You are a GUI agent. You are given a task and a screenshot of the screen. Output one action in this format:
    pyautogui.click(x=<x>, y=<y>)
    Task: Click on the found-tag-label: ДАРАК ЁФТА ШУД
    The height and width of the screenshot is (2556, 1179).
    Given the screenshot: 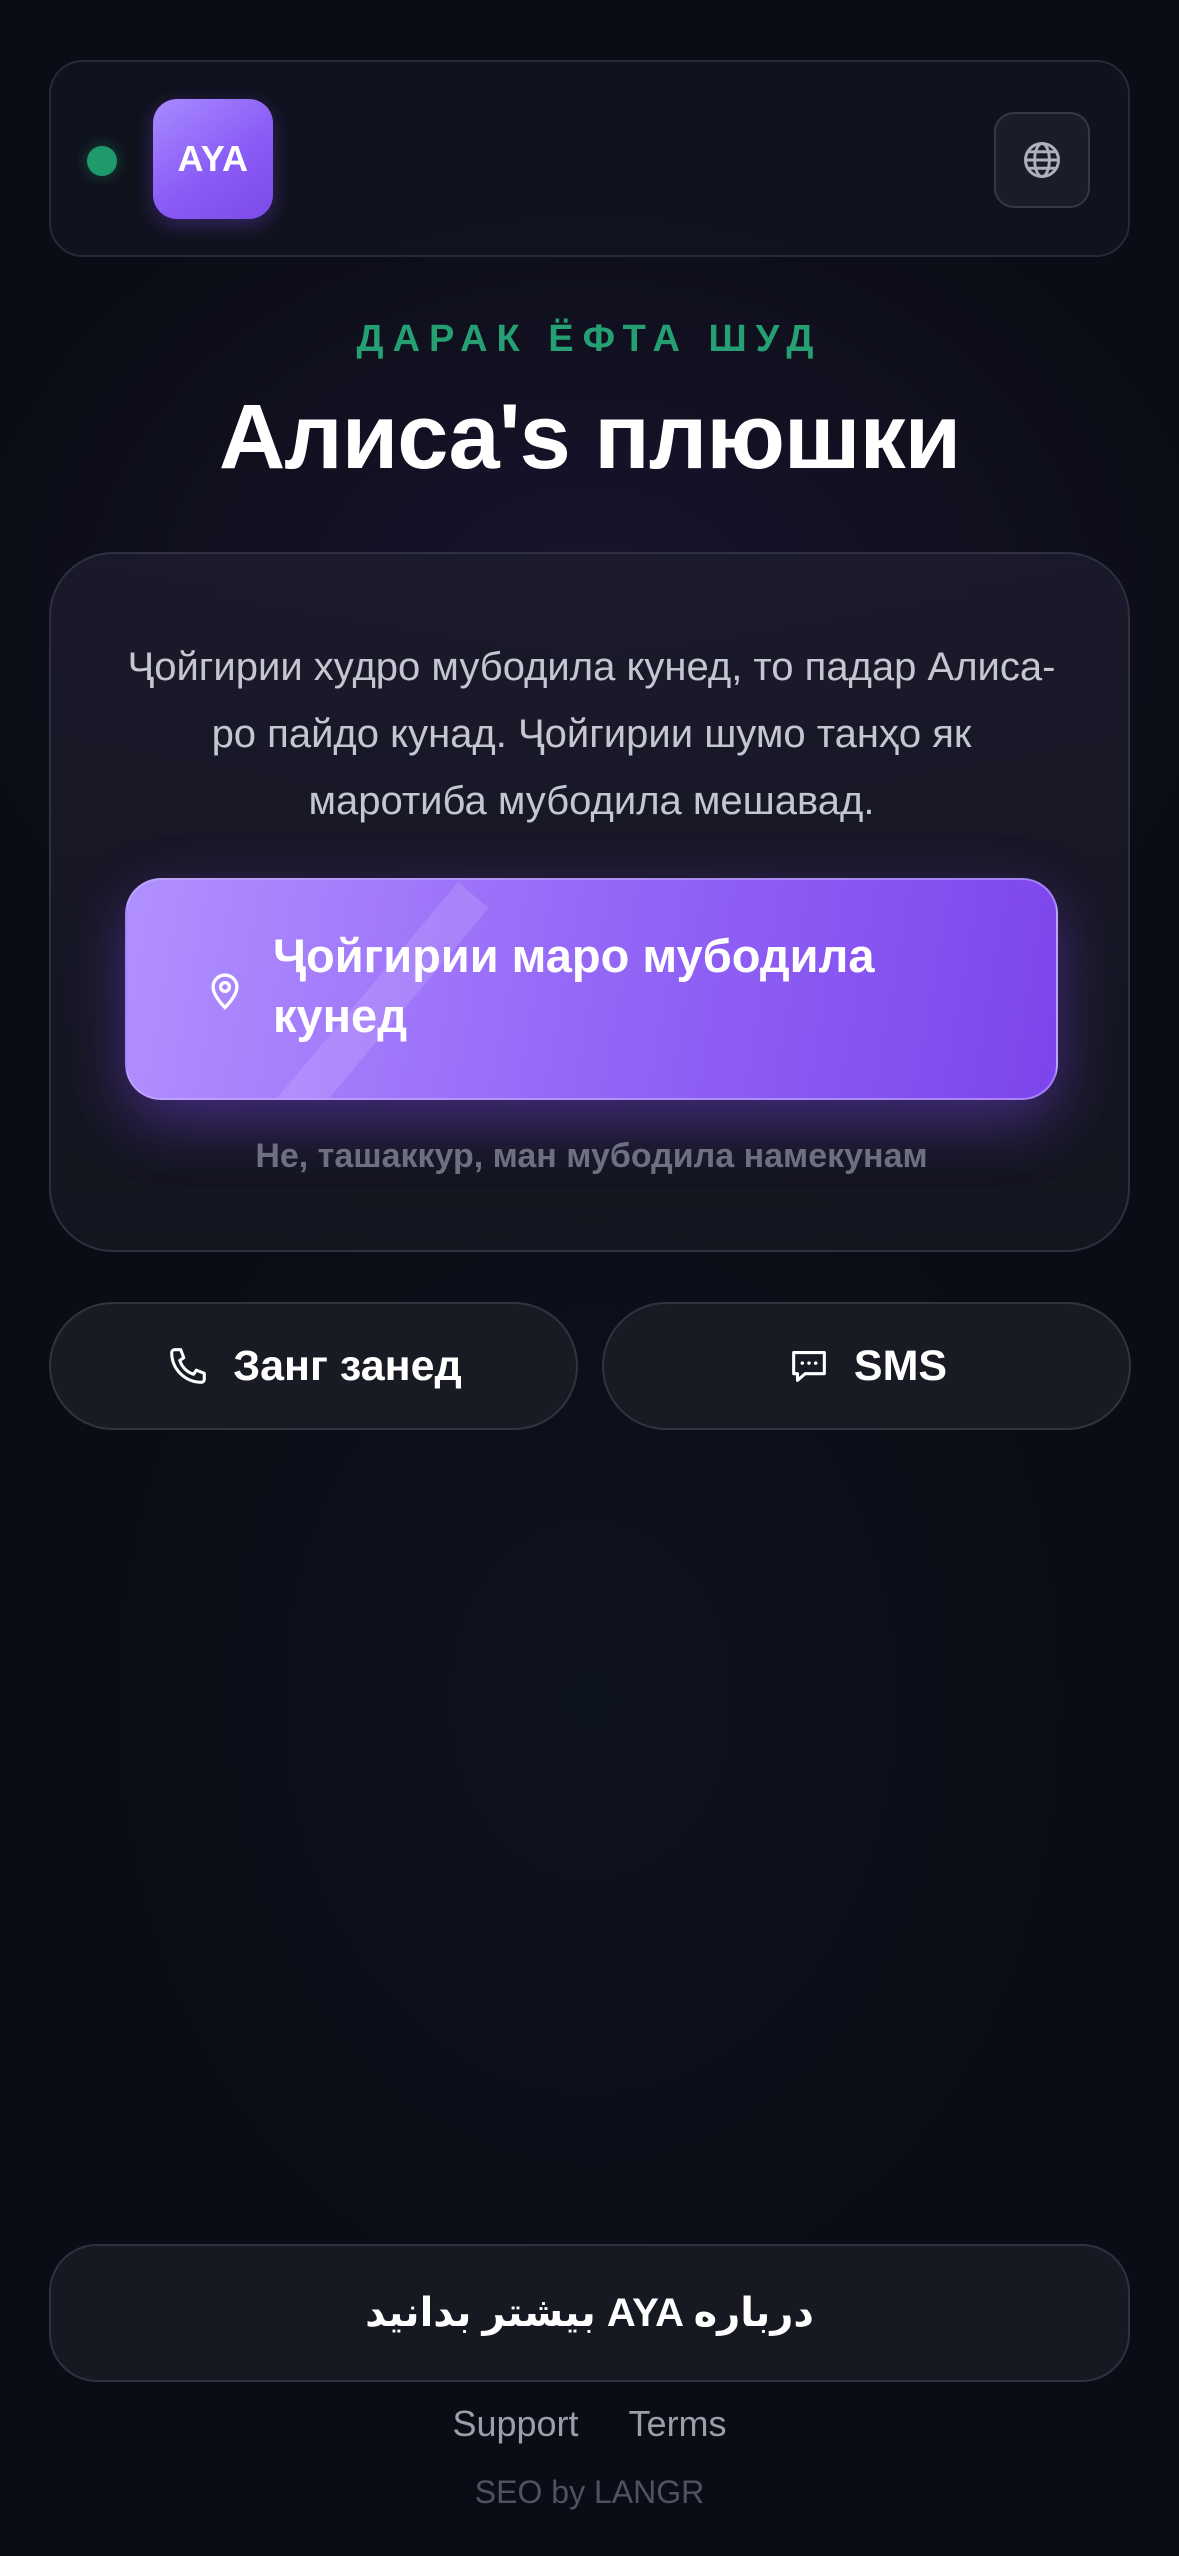 What is the action you would take?
    pyautogui.click(x=589, y=339)
    